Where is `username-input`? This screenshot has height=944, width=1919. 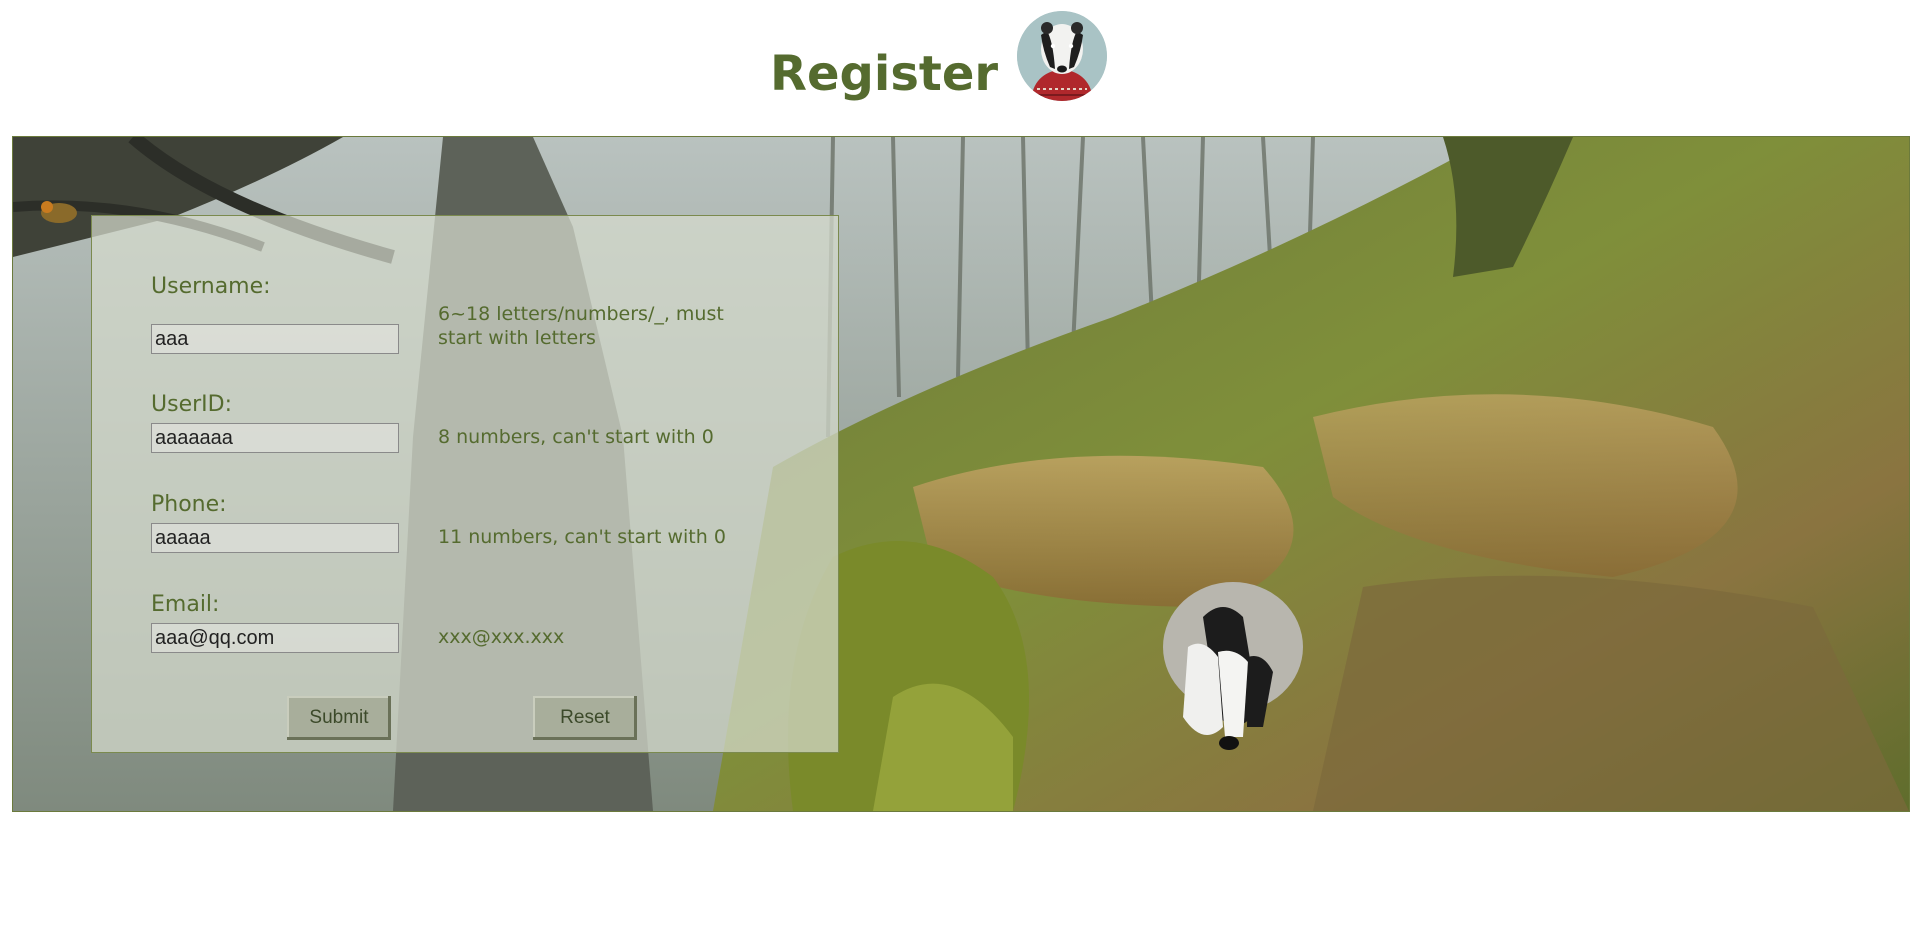 username-input is located at coordinates (275, 339).